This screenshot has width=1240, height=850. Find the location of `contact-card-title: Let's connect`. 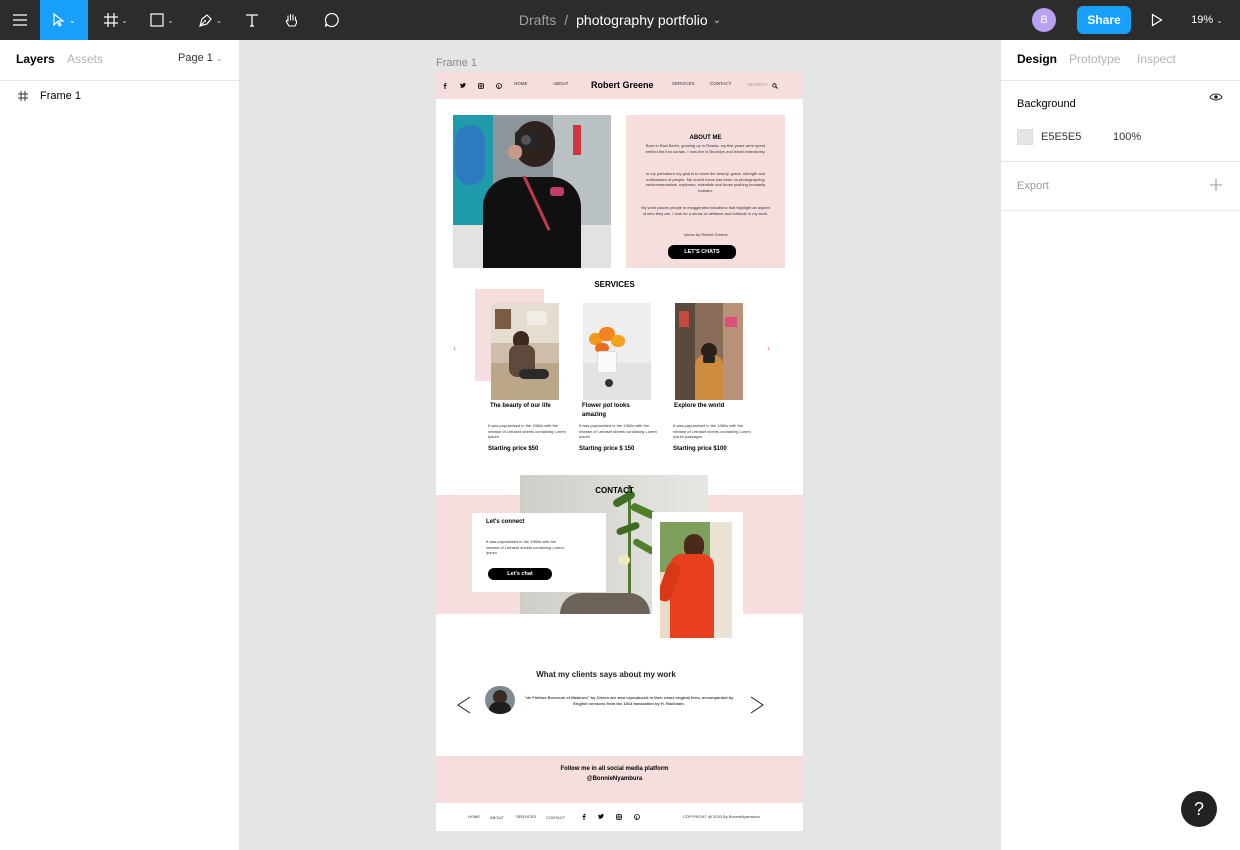

contact-card-title: Let's connect is located at coordinates (505, 522).